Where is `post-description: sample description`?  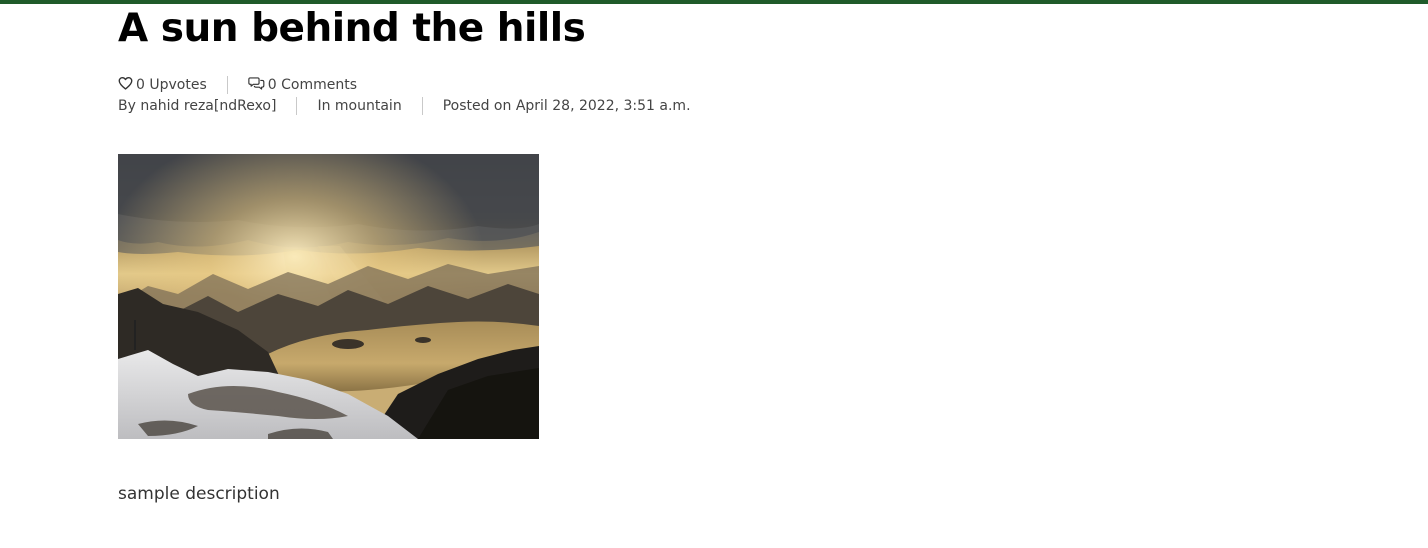
post-description: sample description is located at coordinates (199, 494).